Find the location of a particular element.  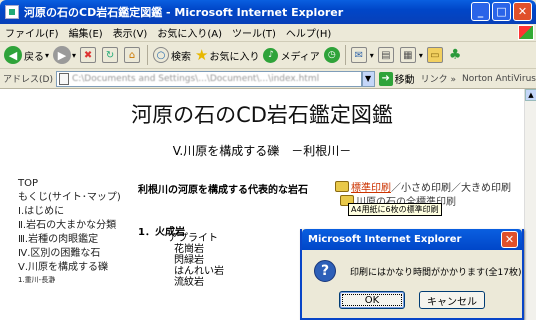

menu-favorites: お気に入り(A) is located at coordinates (189, 32).